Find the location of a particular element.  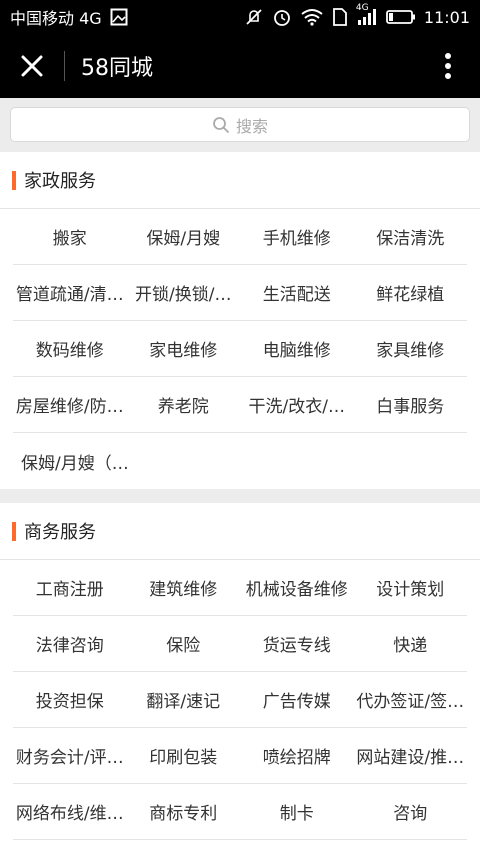

service-item: 保险 is located at coordinates (183, 644).